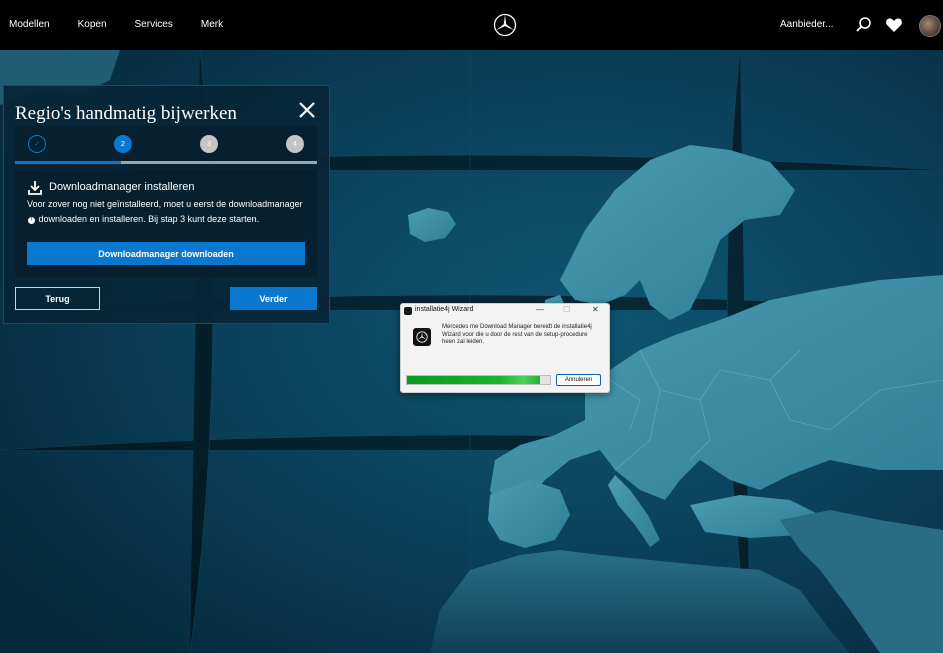 This screenshot has width=943, height=653. What do you see at coordinates (273, 298) in the screenshot?
I see `next-button: Verder` at bounding box center [273, 298].